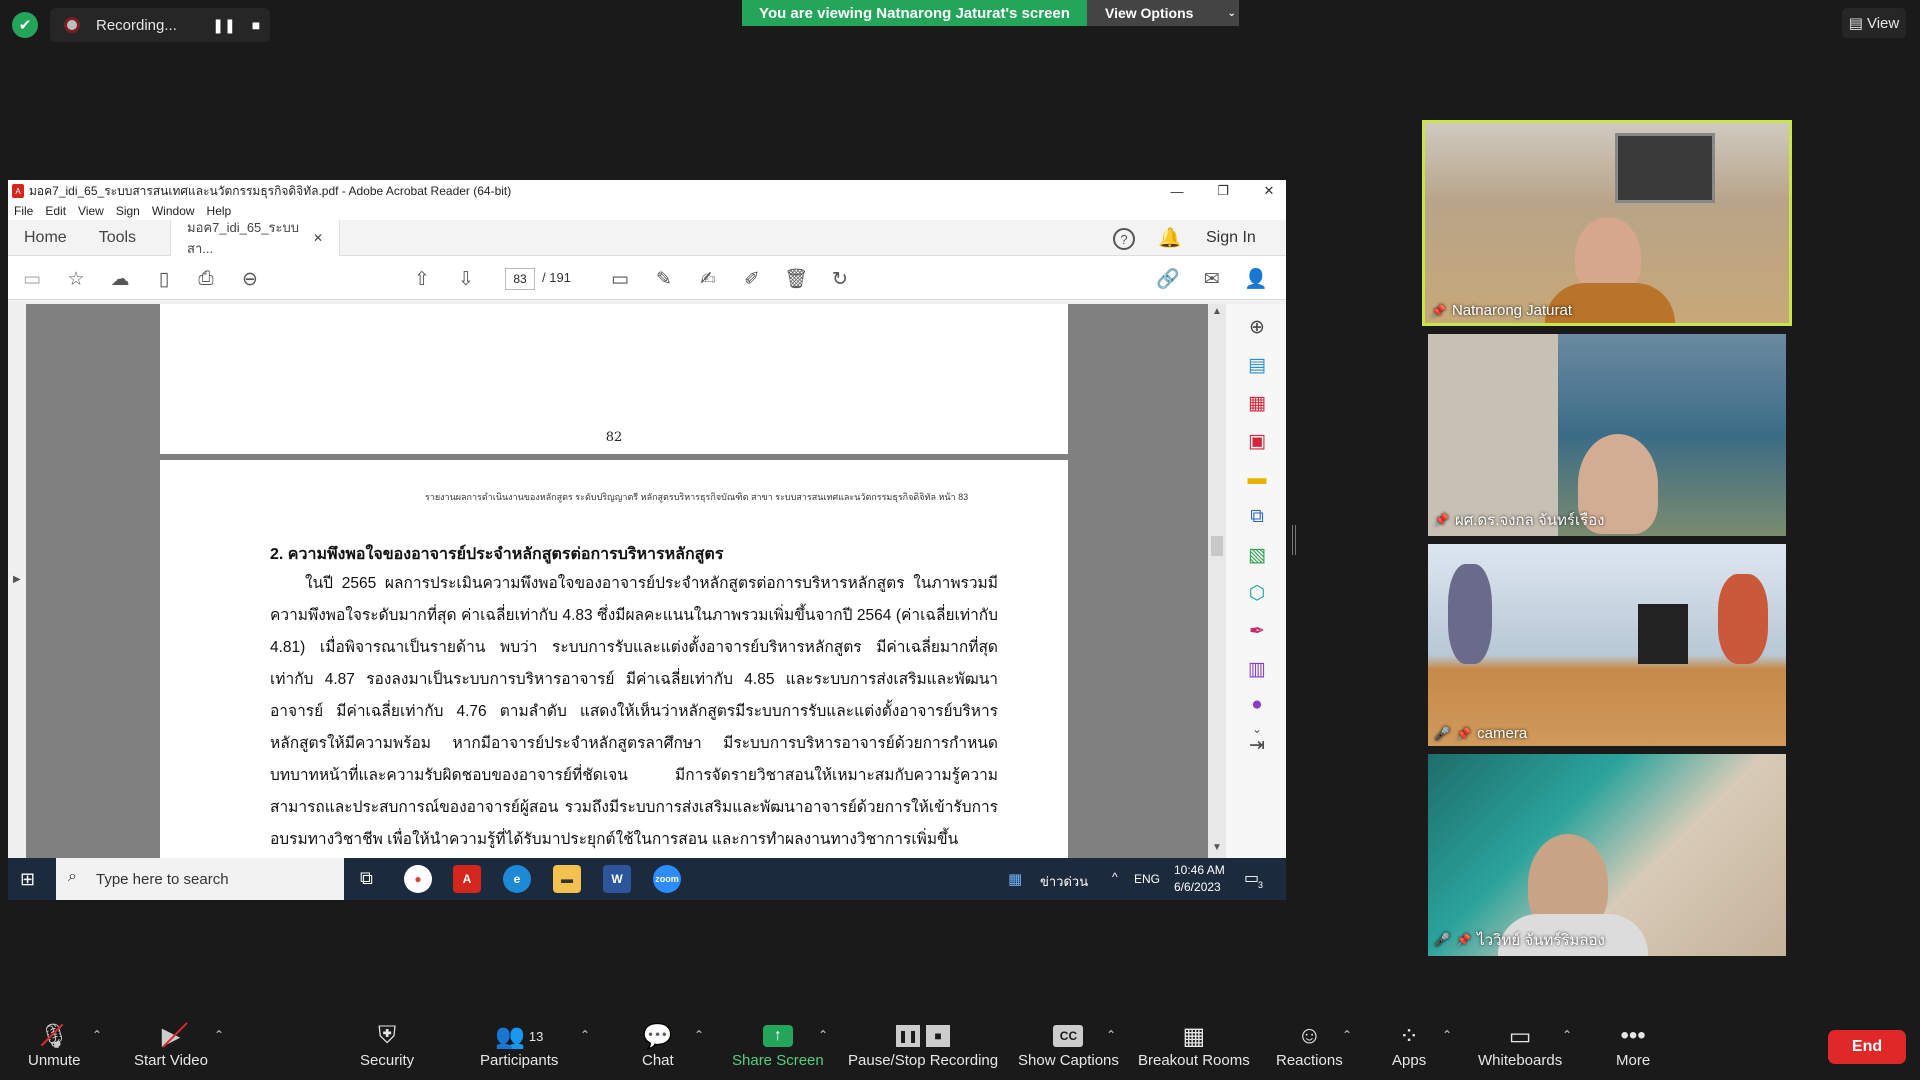 Image resolution: width=1920 pixels, height=1080 pixels. I want to click on create-pdf-icon: ▯, so click(164, 279).